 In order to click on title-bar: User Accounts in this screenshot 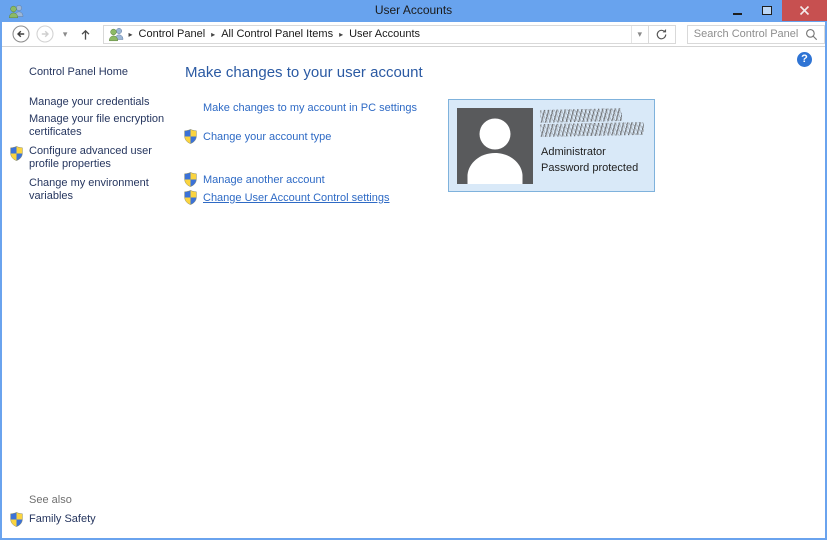, I will do `click(413, 11)`.